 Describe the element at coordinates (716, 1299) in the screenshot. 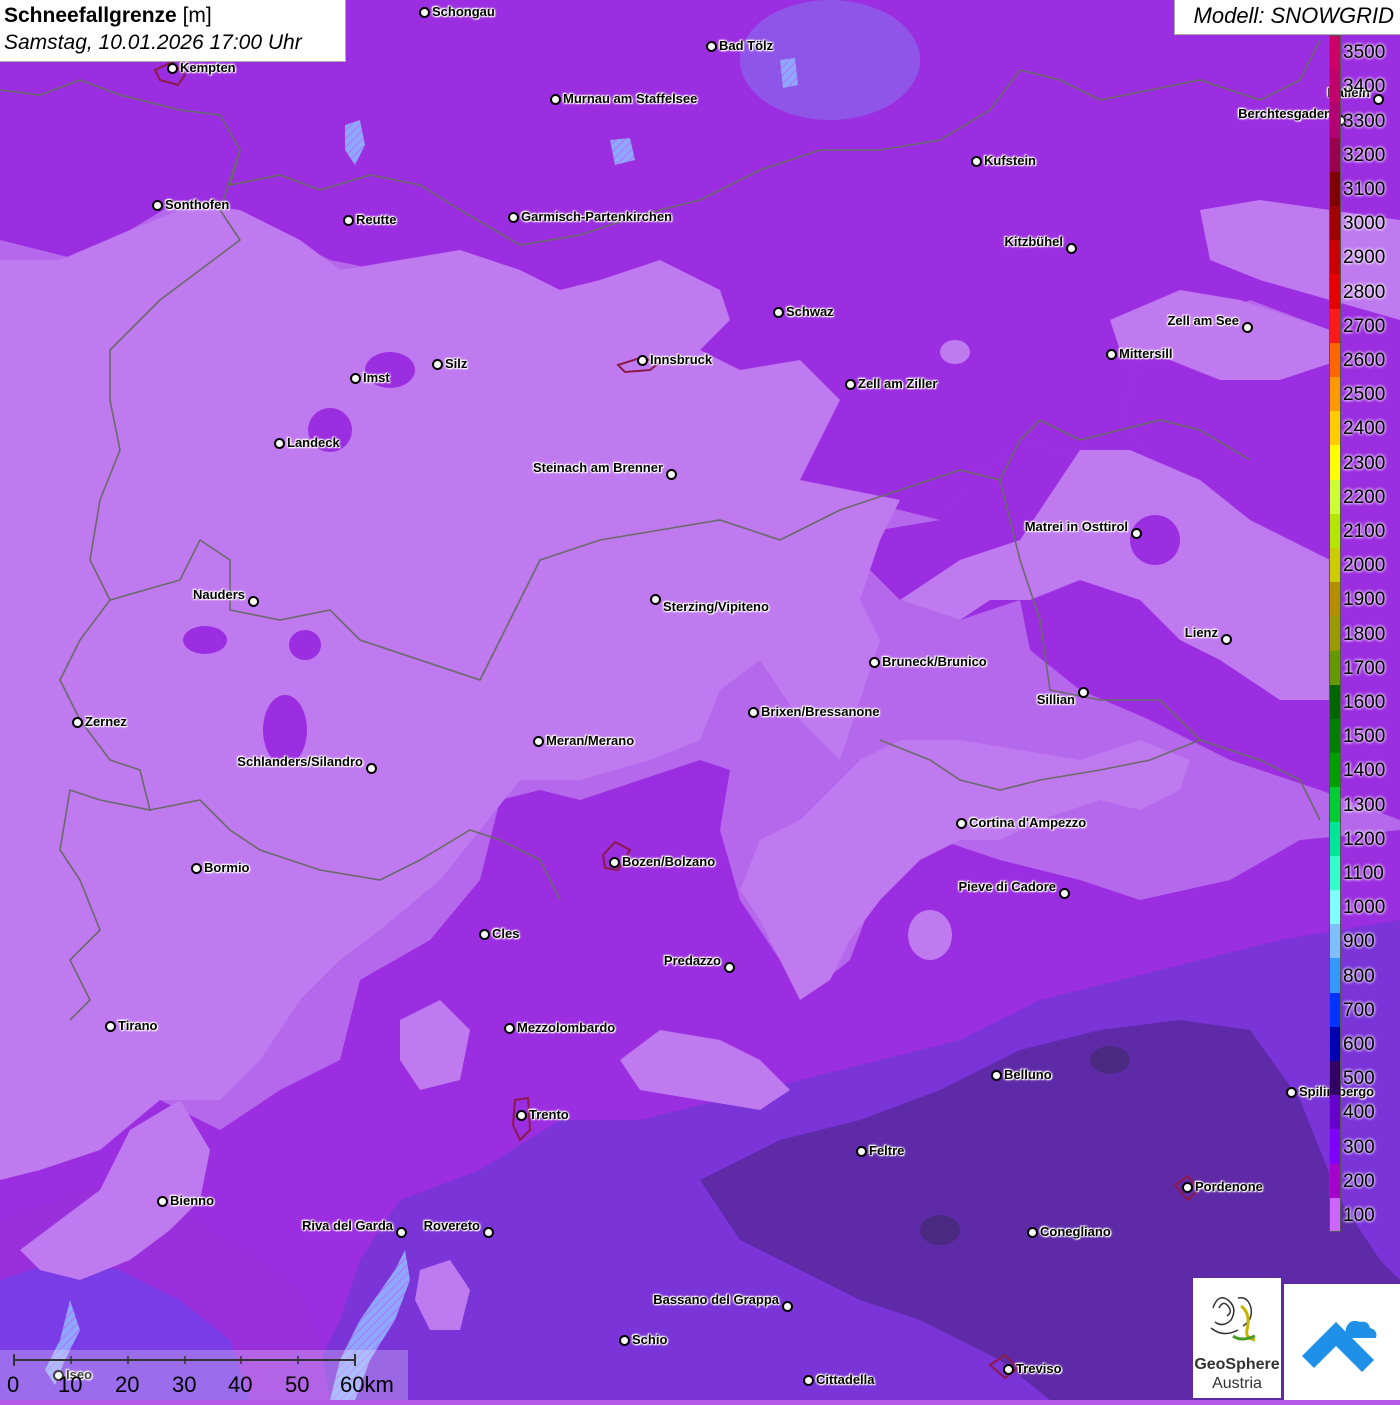

I see `city-label: Bassano del Grappa` at that location.